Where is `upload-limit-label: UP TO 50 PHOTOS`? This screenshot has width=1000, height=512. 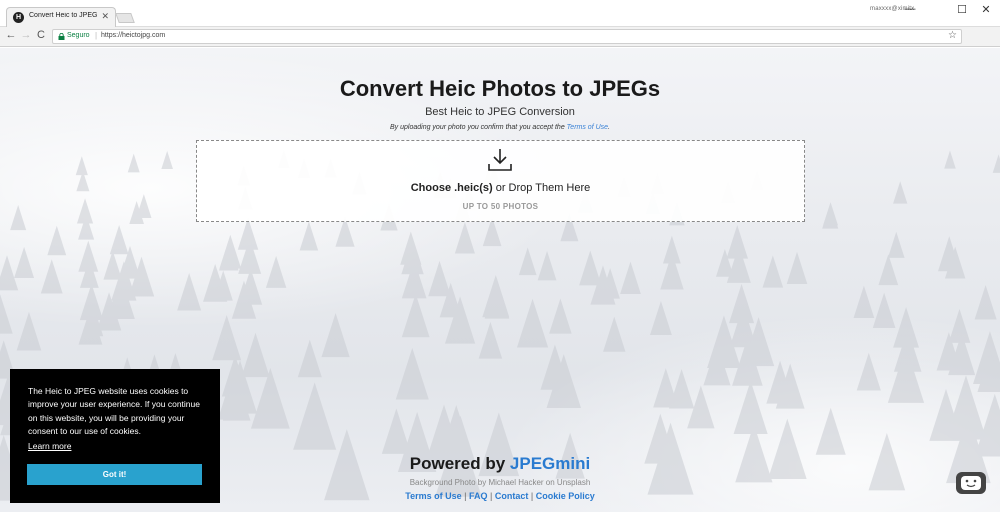
upload-limit-label: UP TO 50 PHOTOS is located at coordinates (500, 206).